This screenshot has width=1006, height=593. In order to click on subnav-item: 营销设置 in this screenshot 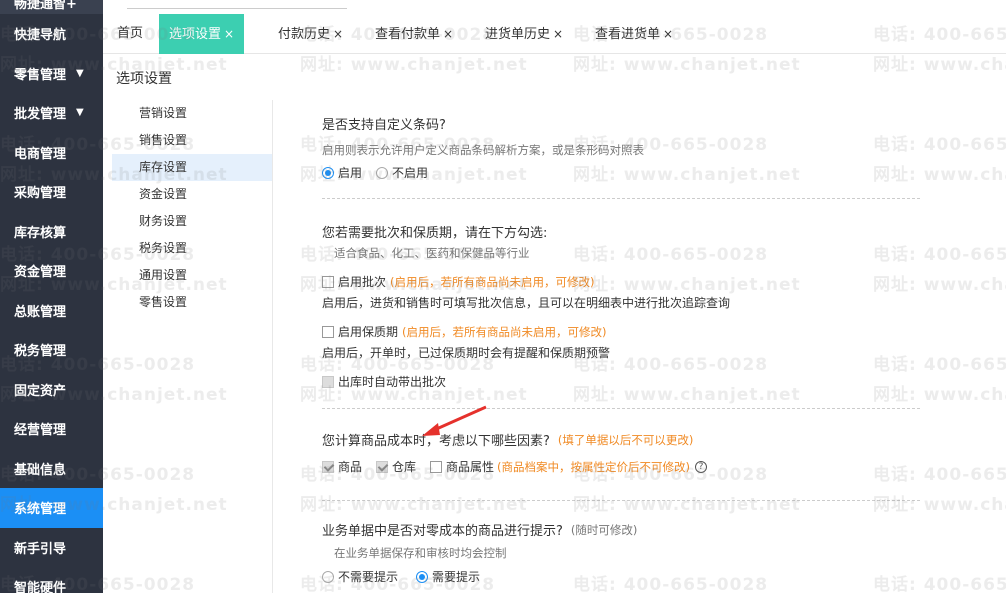, I will do `click(192, 113)`.